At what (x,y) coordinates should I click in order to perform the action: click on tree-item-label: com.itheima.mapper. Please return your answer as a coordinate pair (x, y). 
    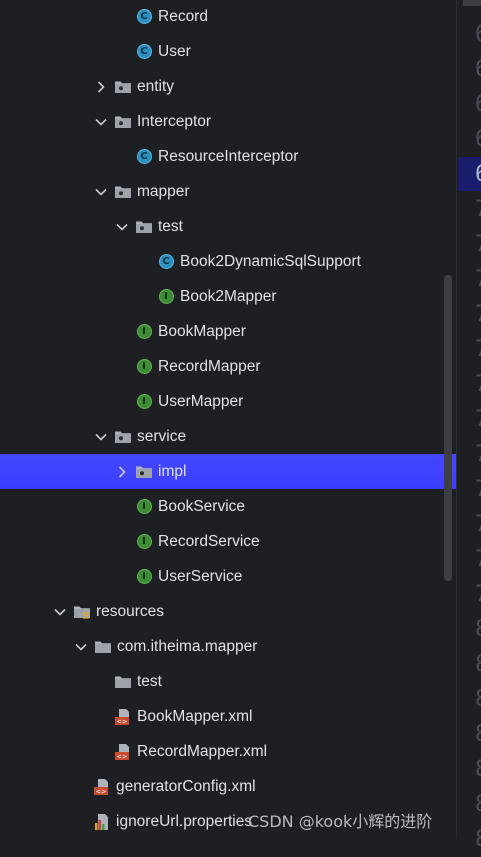
    Looking at the image, I should click on (187, 646).